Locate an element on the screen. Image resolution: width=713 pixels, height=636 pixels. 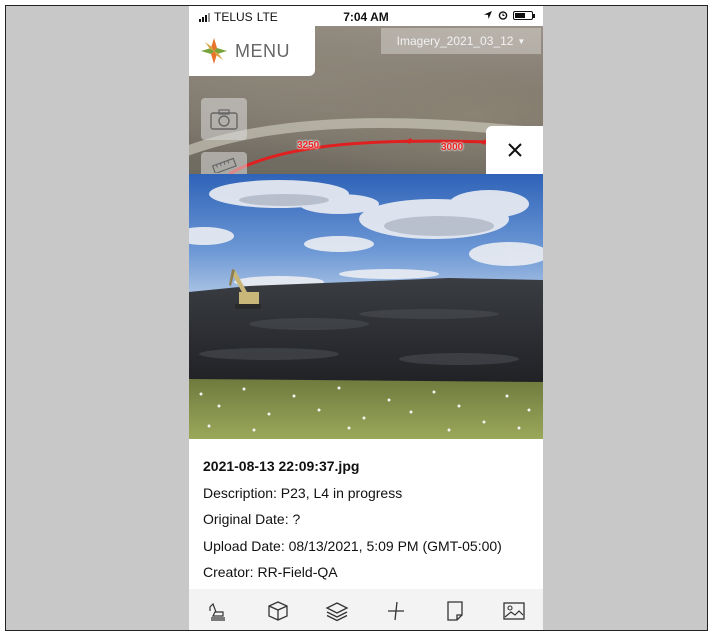
alarm-icon is located at coordinates (503, 15).